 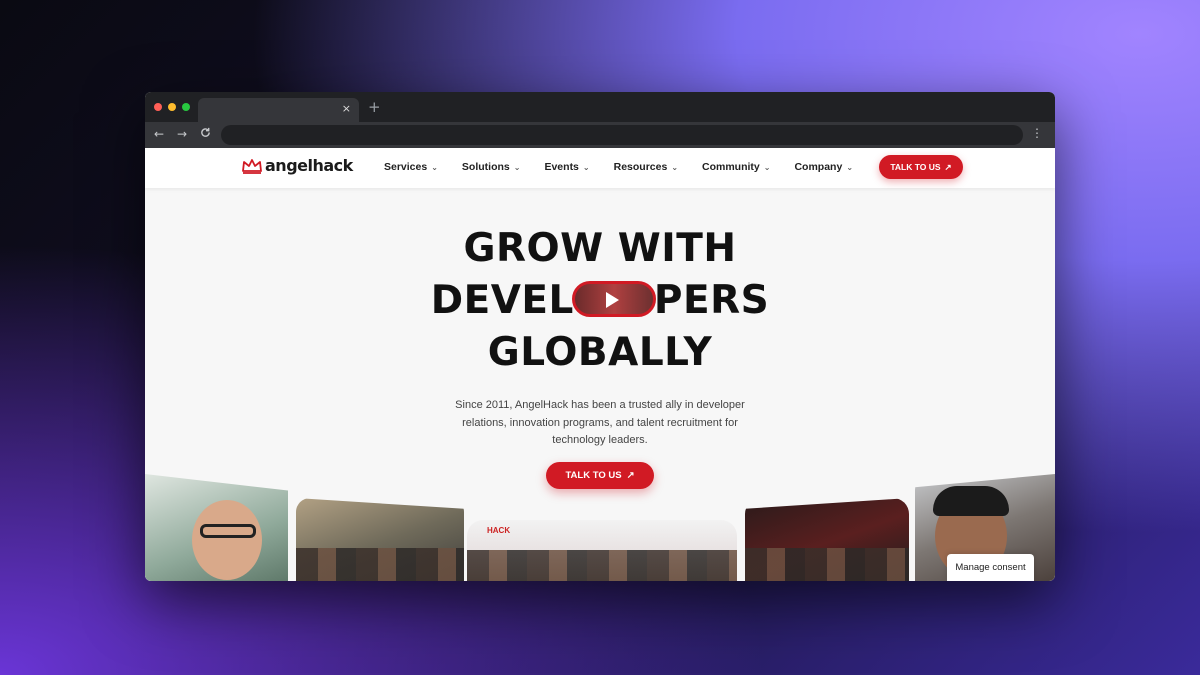 I want to click on angelhack-logo: angelhack, so click(x=297, y=165).